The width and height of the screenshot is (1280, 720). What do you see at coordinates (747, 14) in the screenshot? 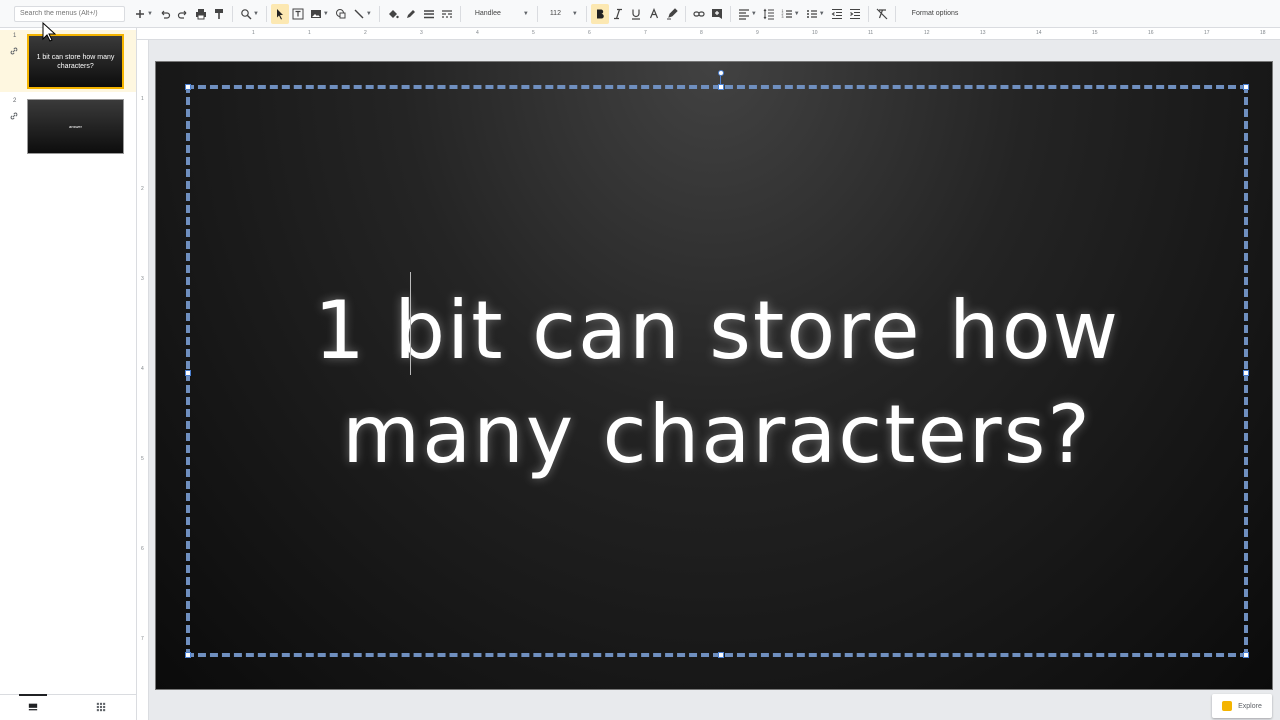
I see `align-button: ▼` at bounding box center [747, 14].